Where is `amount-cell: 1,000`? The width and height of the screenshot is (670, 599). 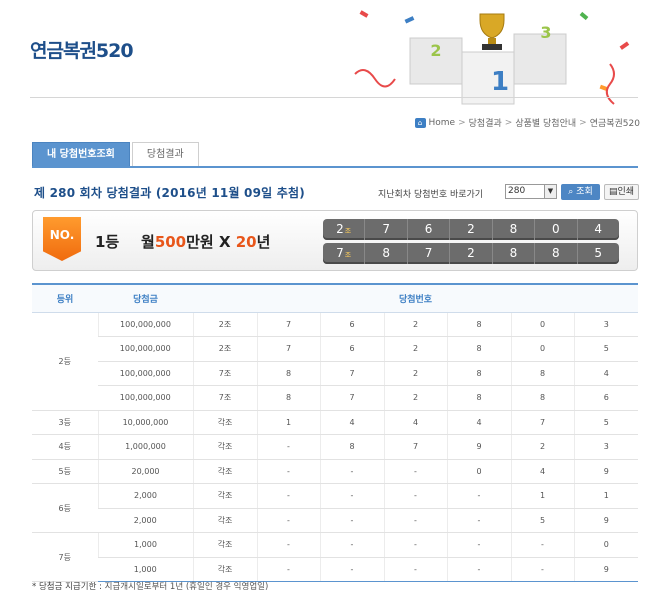 amount-cell: 1,000 is located at coordinates (145, 569).